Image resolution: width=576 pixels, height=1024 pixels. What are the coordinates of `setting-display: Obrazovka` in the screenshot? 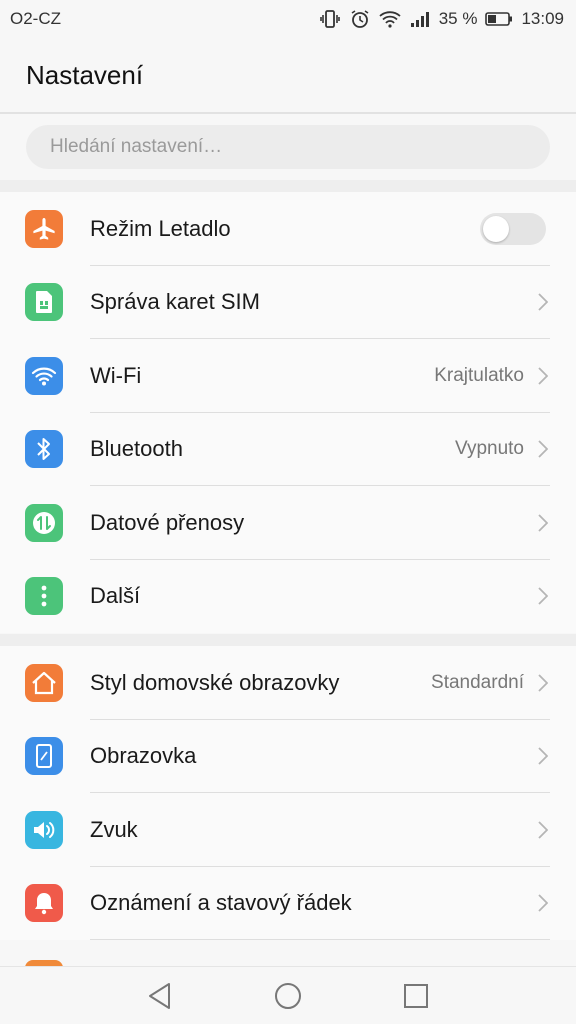 It's located at (288, 756).